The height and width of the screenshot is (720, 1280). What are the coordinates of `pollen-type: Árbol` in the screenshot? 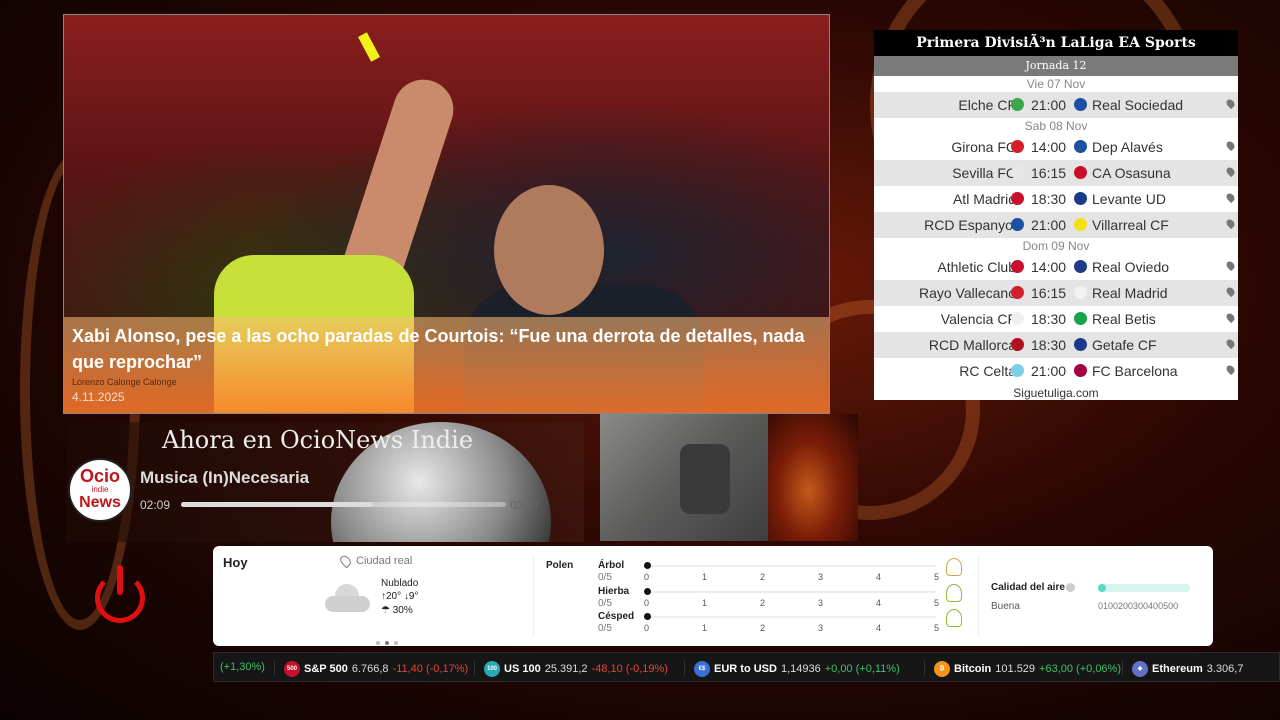 It's located at (611, 565).